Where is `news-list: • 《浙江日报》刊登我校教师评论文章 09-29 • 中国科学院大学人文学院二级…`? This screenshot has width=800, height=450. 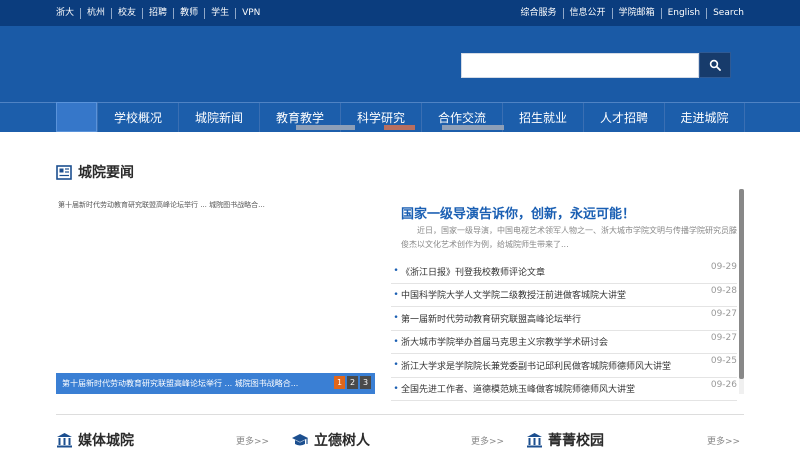
news-list: • 《浙江日报》刊登我校教师评论文章 09-29 • 中国科学院大学人文学院二级… is located at coordinates (564, 330).